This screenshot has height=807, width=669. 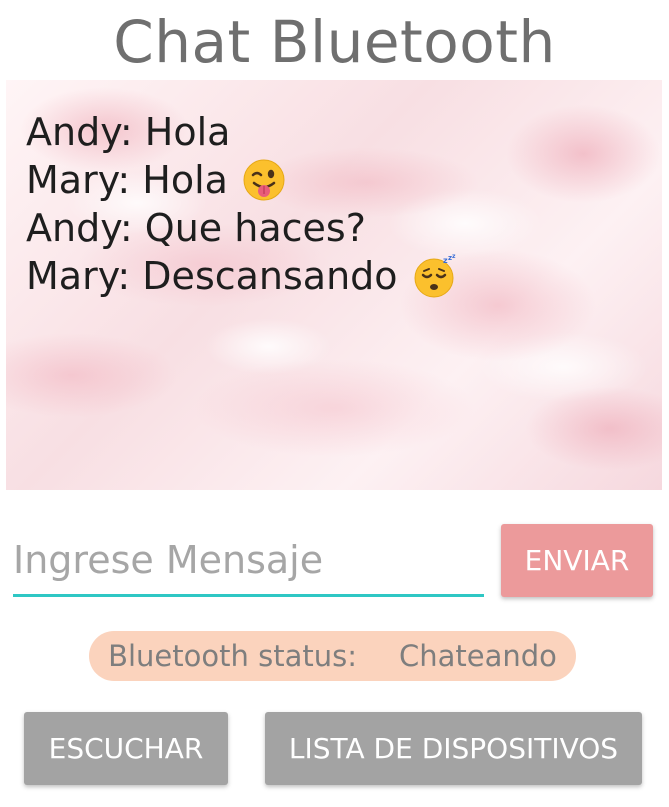 What do you see at coordinates (128, 132) in the screenshot?
I see `message-text: Andy: Hola` at bounding box center [128, 132].